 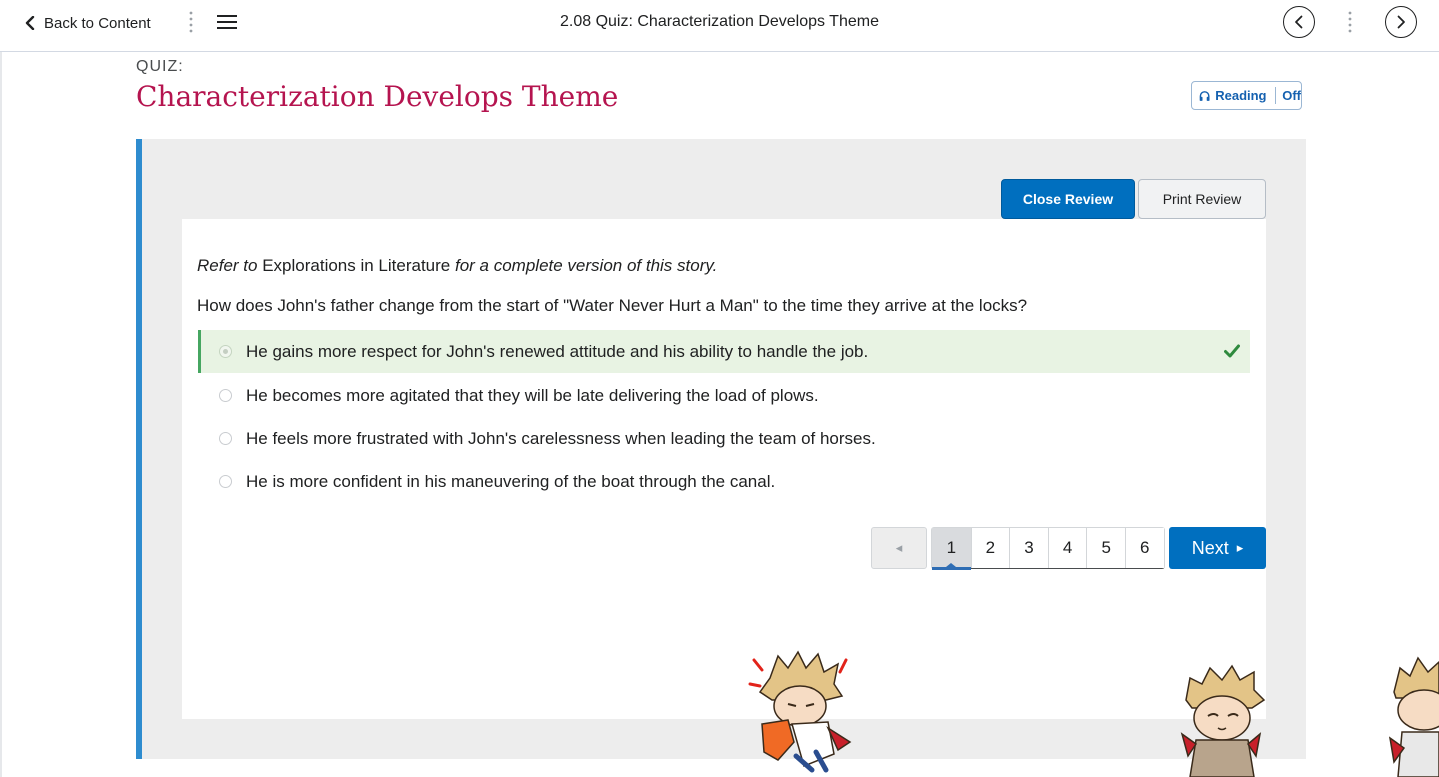 I want to click on close-review-button: Close Review, so click(x=1068, y=199).